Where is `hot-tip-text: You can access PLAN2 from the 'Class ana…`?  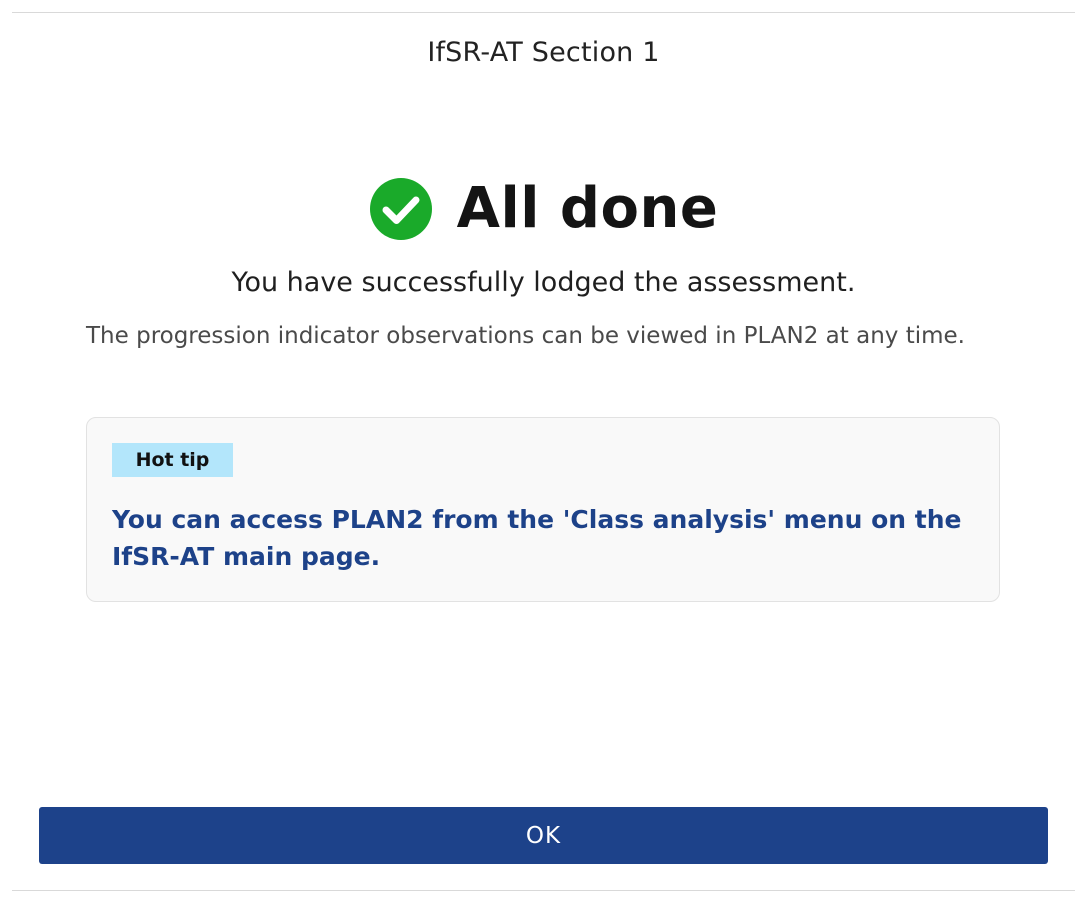
hot-tip-text: You can access PLAN2 from the 'Class ana… is located at coordinates (537, 538).